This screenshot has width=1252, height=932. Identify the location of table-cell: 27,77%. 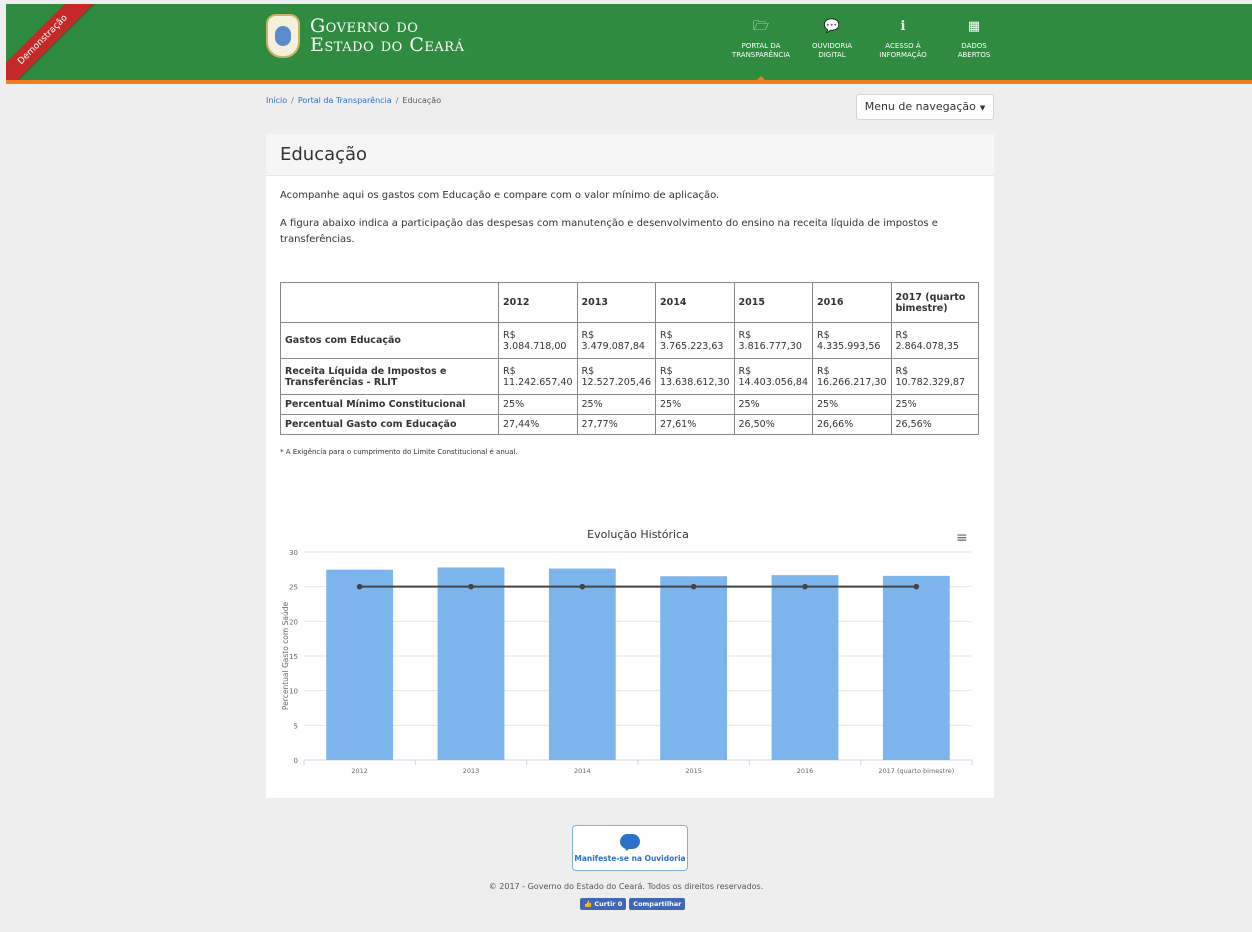
(616, 424).